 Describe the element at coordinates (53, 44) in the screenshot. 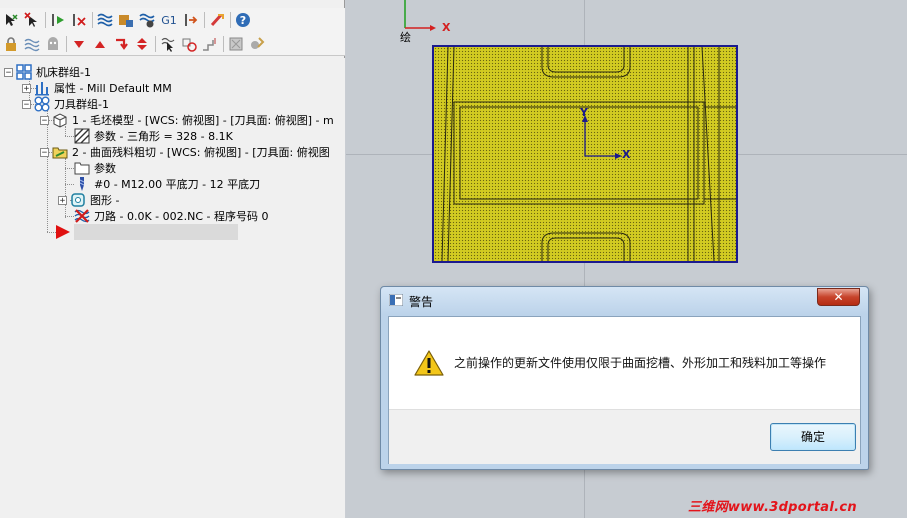

I see `hide-icon` at that location.